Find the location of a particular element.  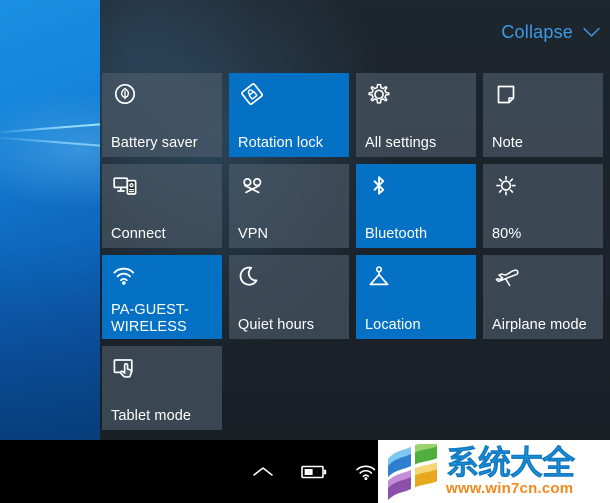

watermark-url: www.win7cn.com is located at coordinates (510, 488).